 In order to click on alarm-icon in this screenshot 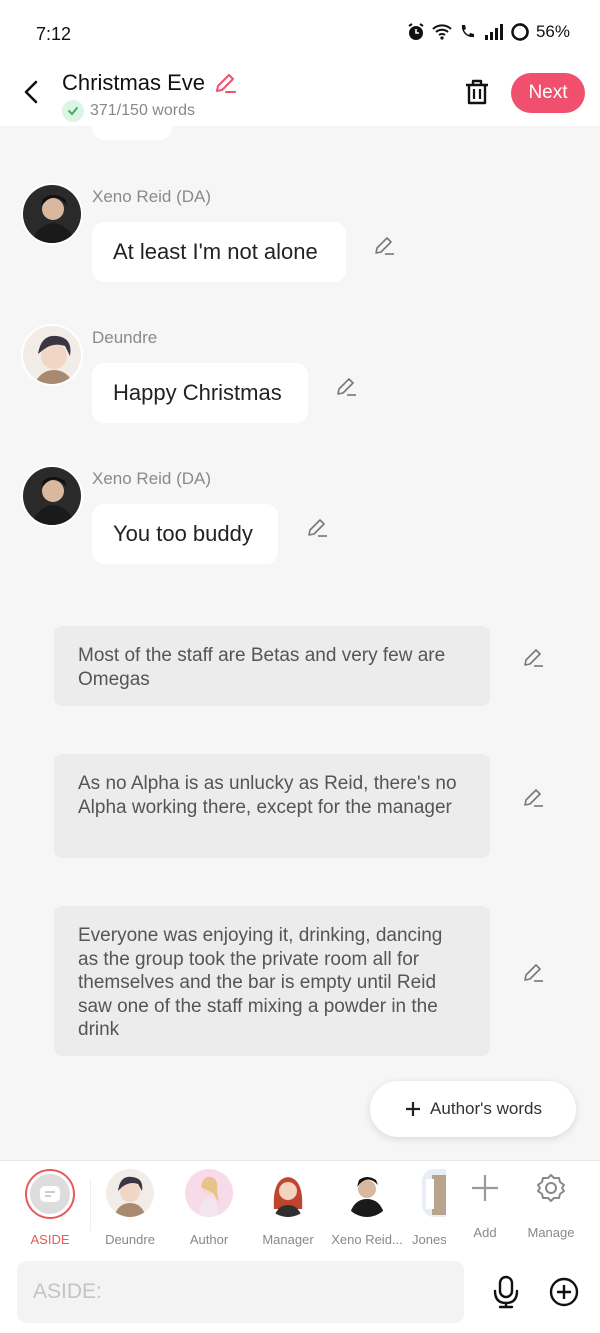, I will do `click(416, 31)`.